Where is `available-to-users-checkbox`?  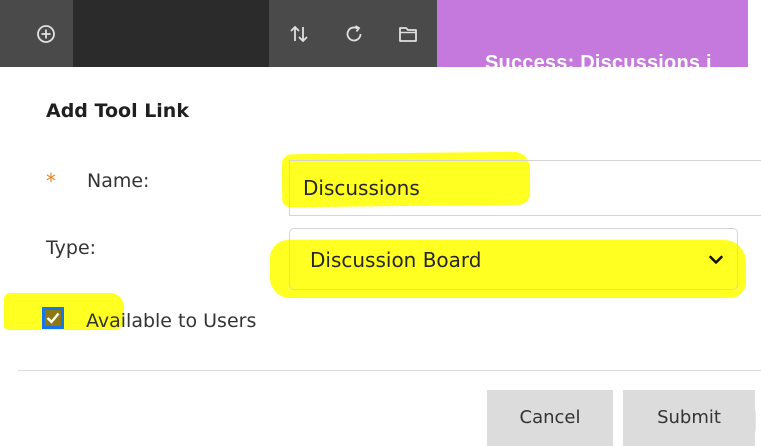
available-to-users-checkbox is located at coordinates (53, 318).